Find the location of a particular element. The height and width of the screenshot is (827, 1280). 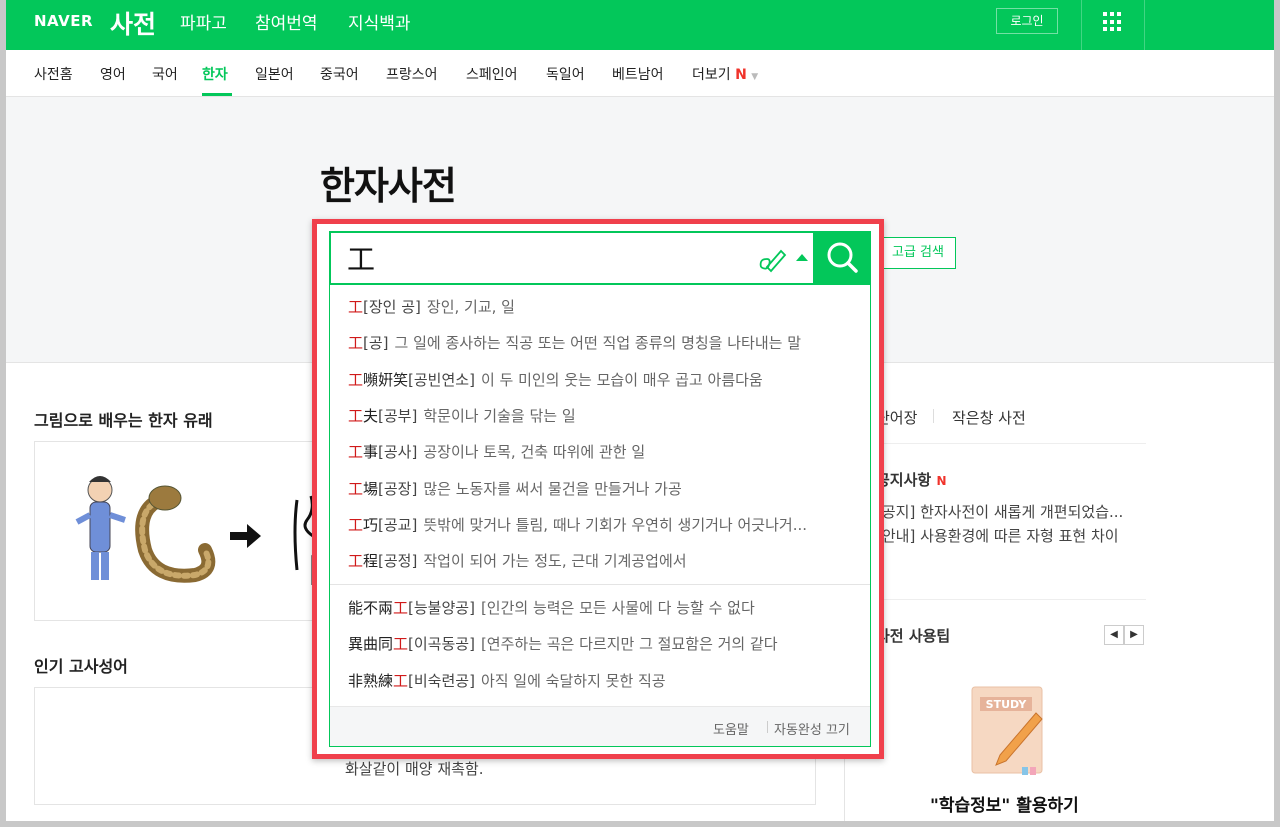

suggestion-item-hanja: 事 is located at coordinates (371, 452).